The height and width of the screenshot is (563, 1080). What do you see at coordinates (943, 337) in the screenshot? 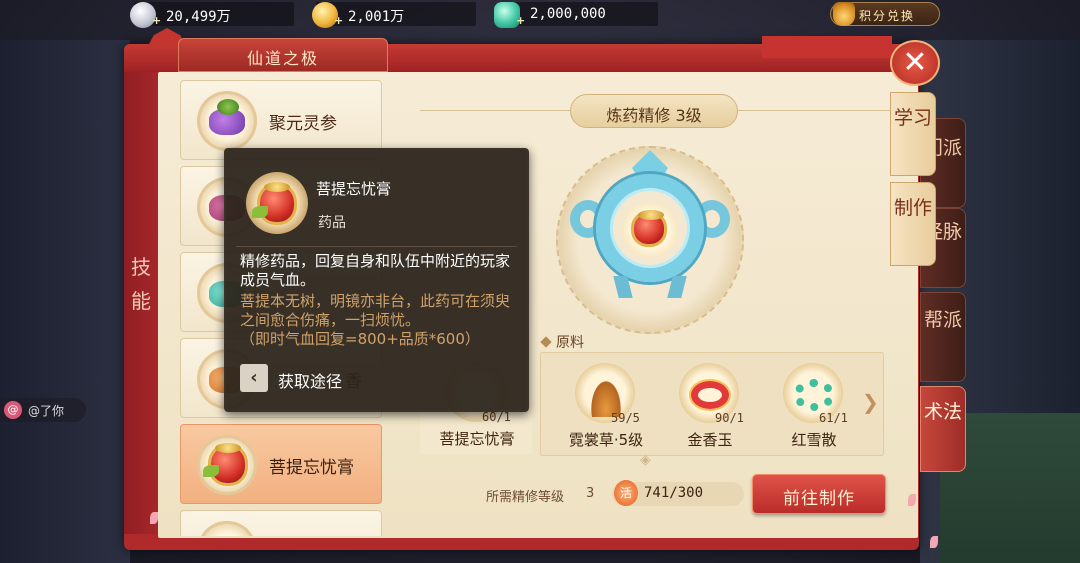
I see `tab-guild: 帮派` at bounding box center [943, 337].